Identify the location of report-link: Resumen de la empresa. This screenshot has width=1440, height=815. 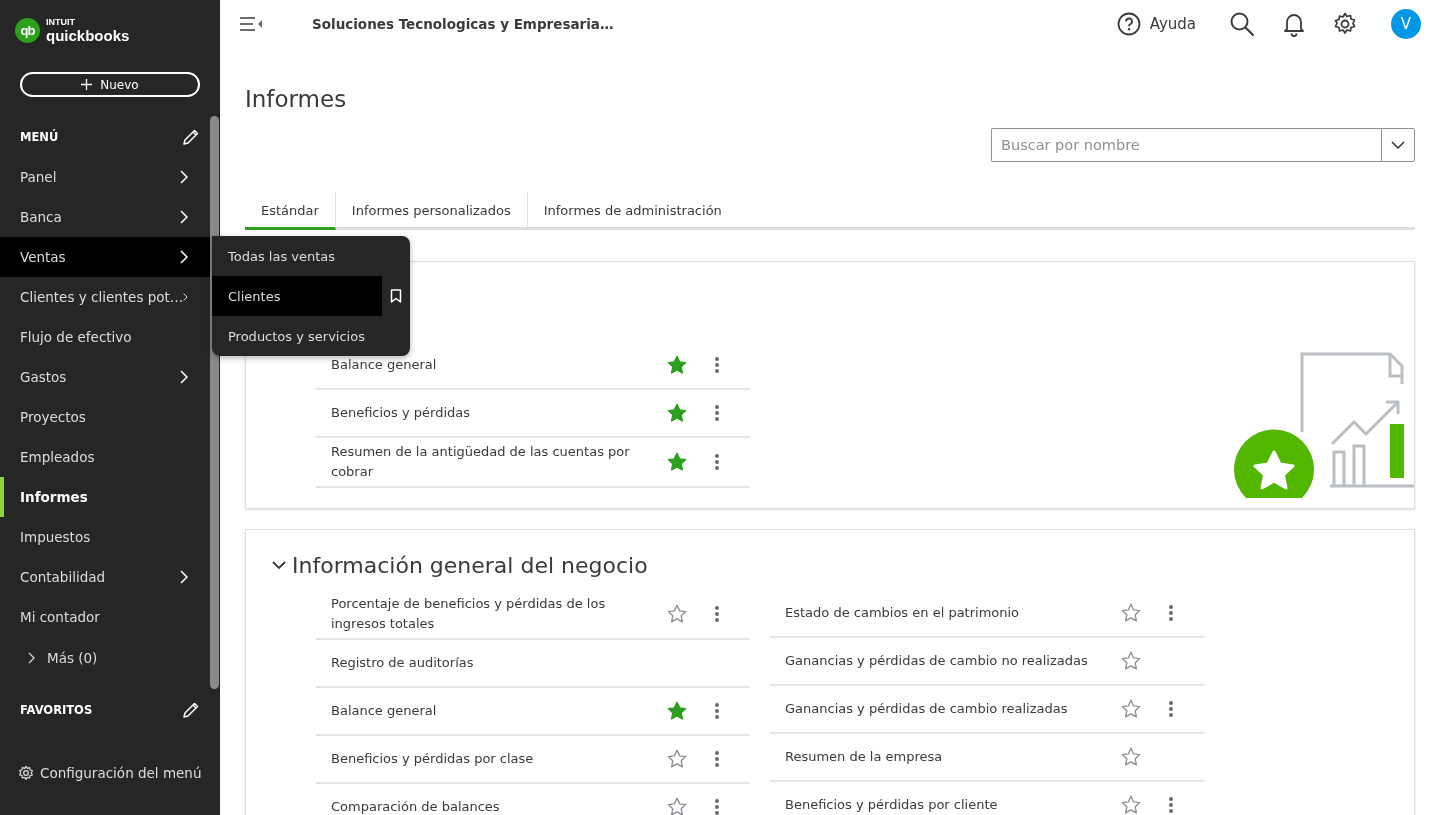
(952, 757).